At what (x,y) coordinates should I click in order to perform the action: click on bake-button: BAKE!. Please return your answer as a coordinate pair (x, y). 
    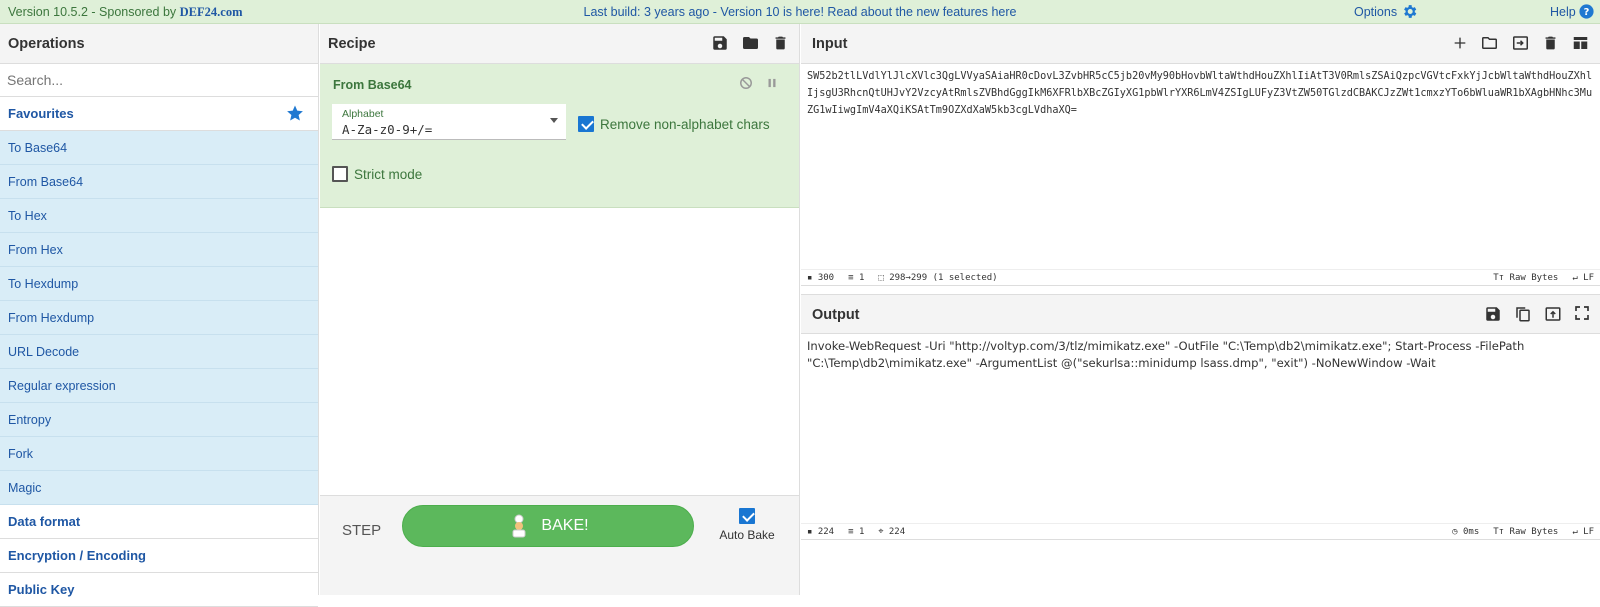
    Looking at the image, I should click on (548, 526).